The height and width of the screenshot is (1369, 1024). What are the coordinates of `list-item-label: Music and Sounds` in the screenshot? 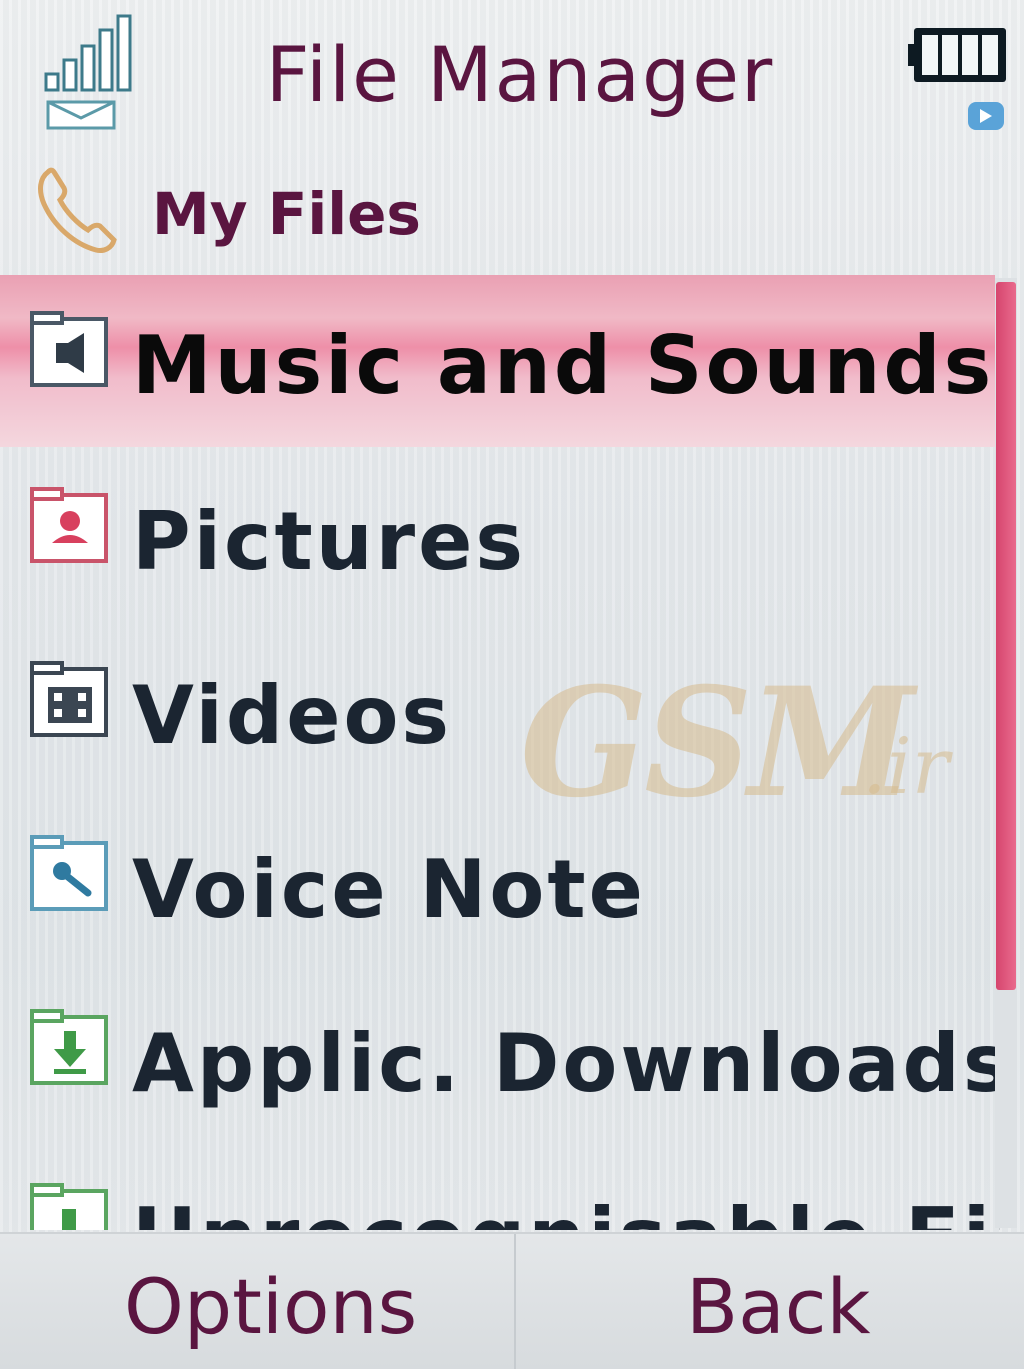 It's located at (563, 365).